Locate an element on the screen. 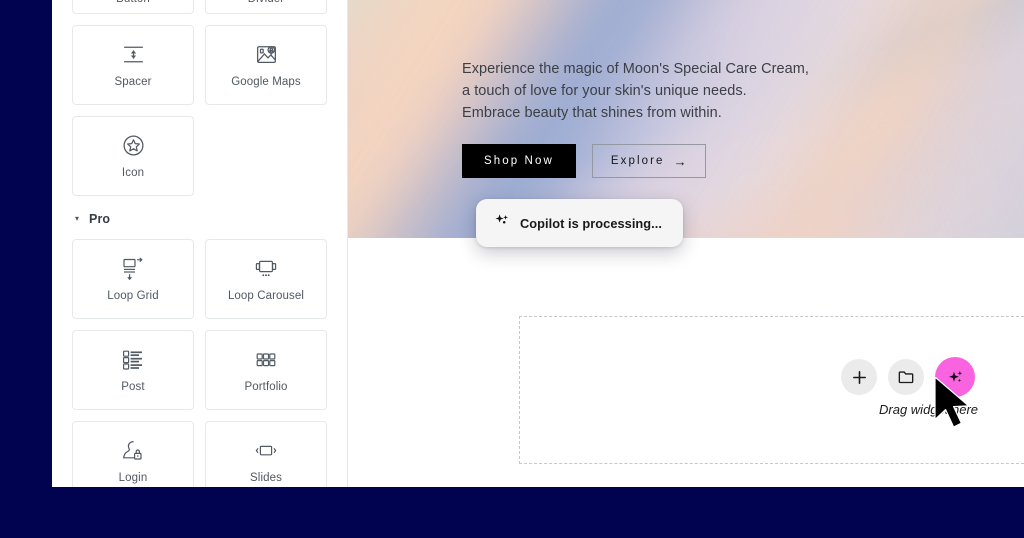 The image size is (1024, 538). widget-label: Icon is located at coordinates (133, 172).